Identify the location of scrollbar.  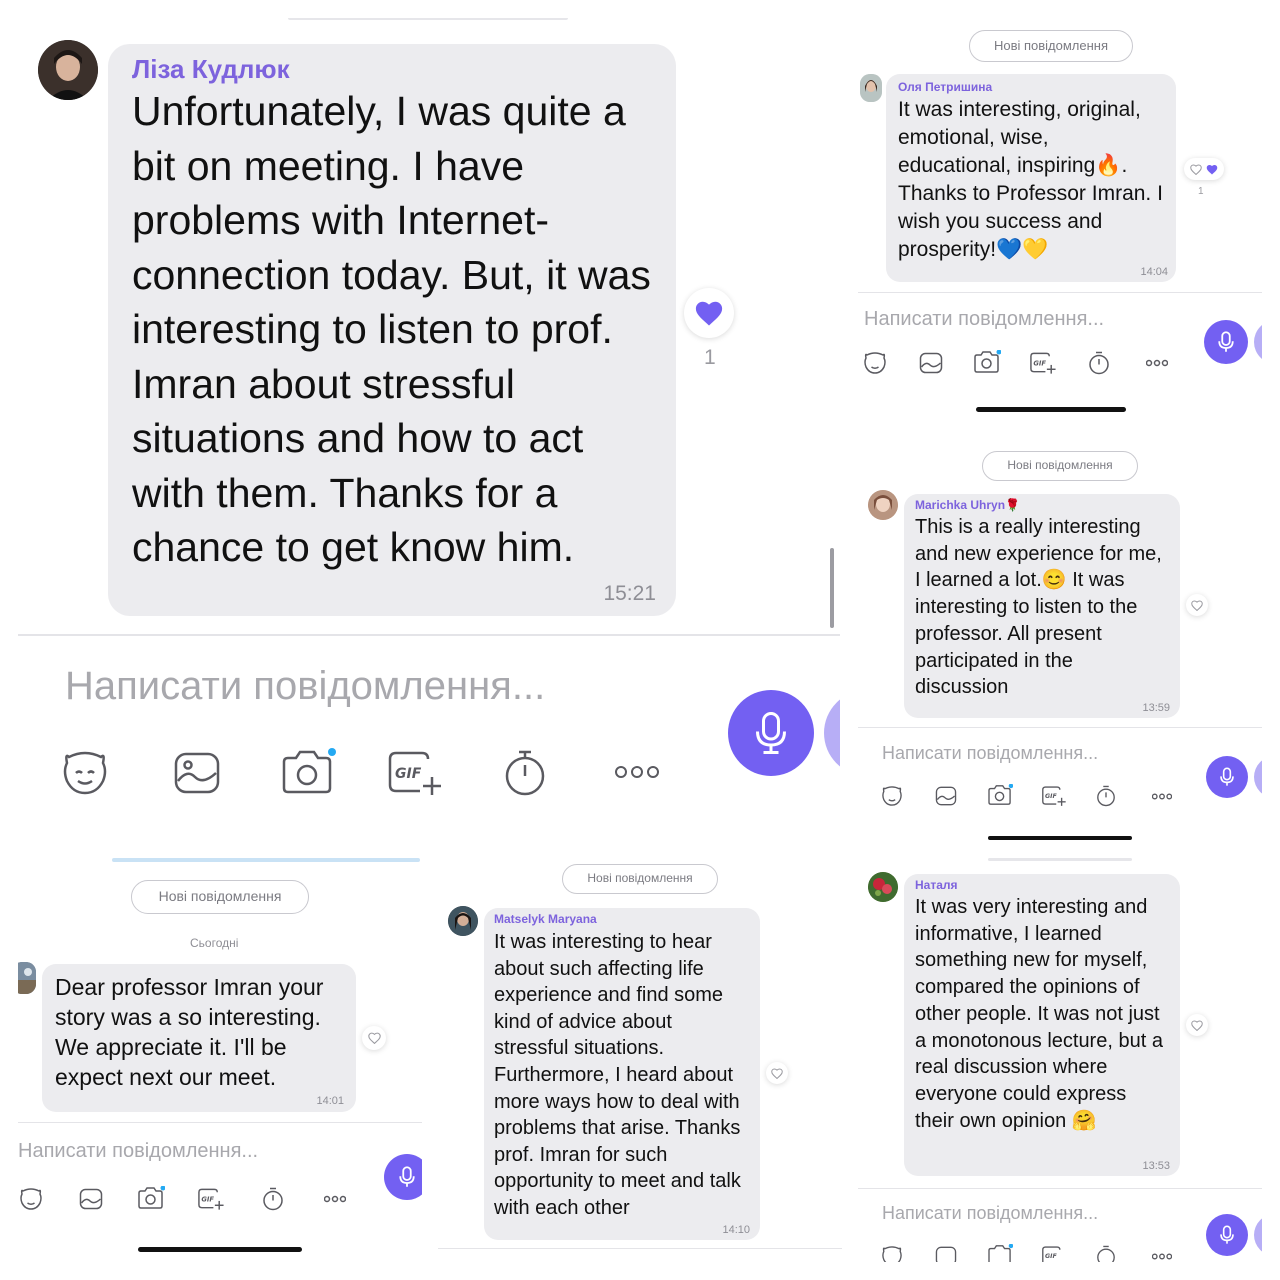
(832, 588).